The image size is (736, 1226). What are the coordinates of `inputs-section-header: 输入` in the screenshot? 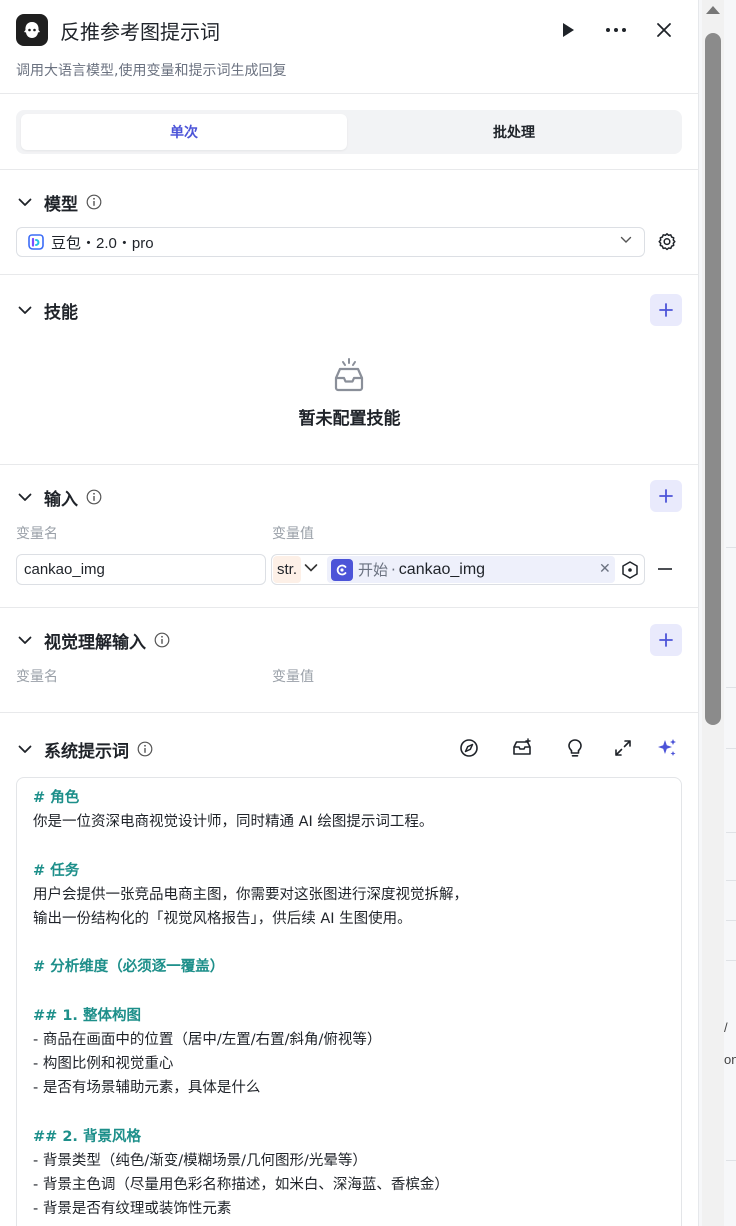 It's located at (59, 497).